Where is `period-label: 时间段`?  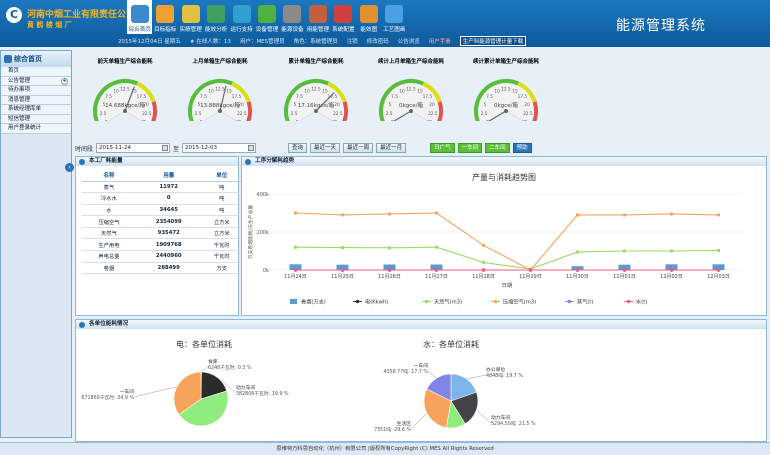
period-label: 时间段 is located at coordinates (84, 149).